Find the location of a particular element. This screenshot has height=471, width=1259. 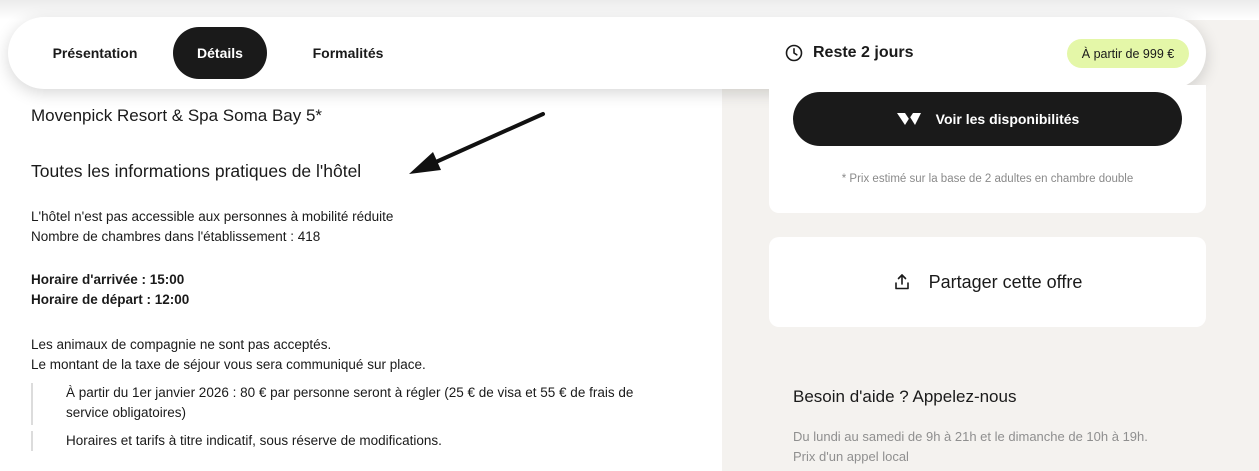

clock-icon is located at coordinates (794, 53).